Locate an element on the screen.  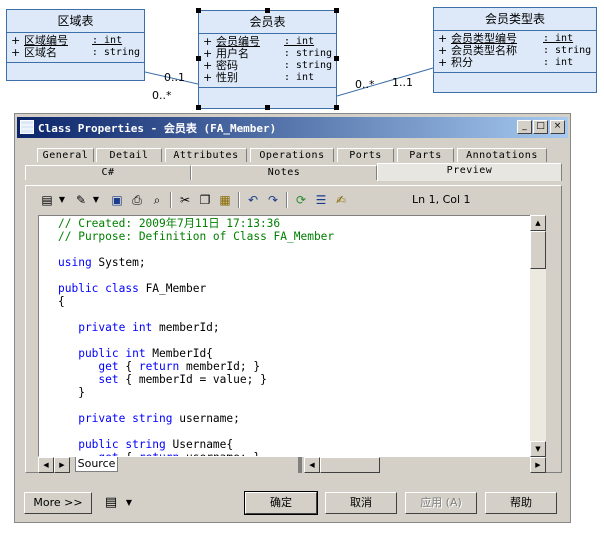
vertical-scrollbar: ▲ ▼ is located at coordinates (538, 336).